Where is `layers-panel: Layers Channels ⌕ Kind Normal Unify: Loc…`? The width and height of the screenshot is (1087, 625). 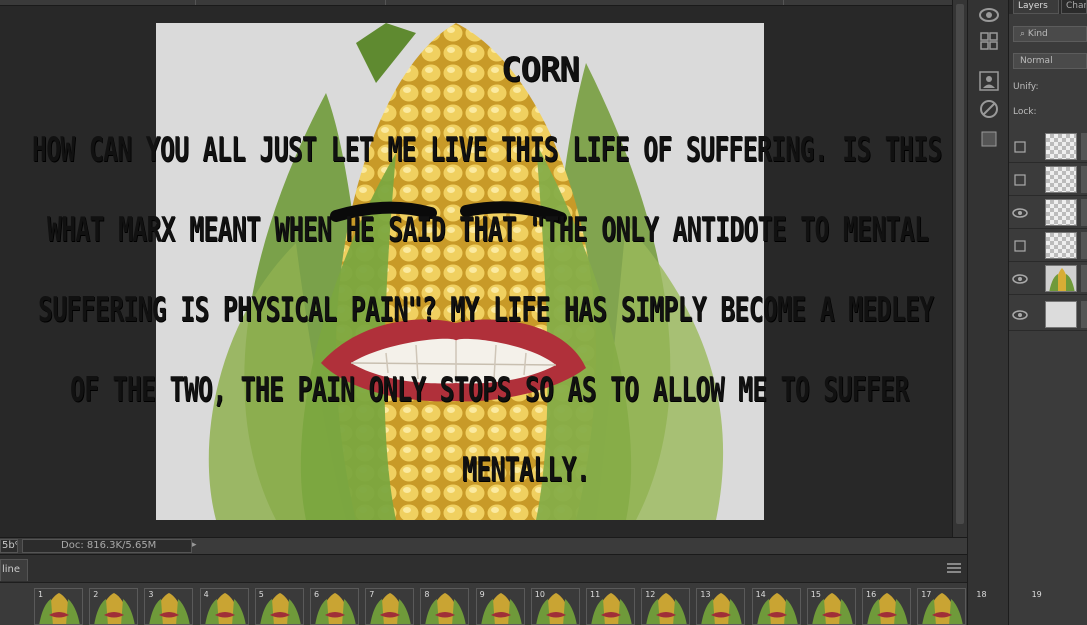 layers-panel: Layers Channels ⌕ Kind Normal Unify: Loc… is located at coordinates (1048, 312).